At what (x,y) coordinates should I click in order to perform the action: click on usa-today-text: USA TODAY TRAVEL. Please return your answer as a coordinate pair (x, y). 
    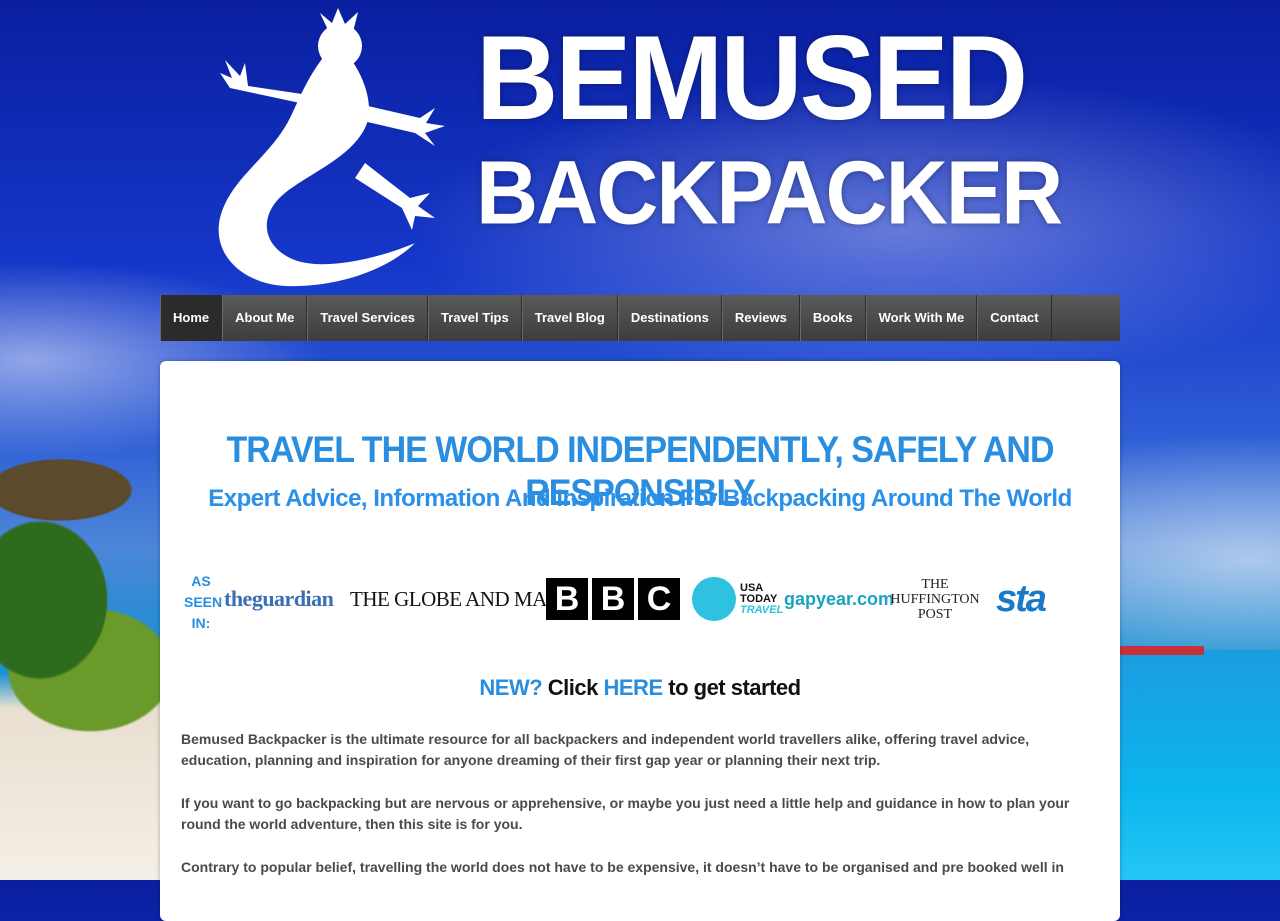
    Looking at the image, I should click on (762, 598).